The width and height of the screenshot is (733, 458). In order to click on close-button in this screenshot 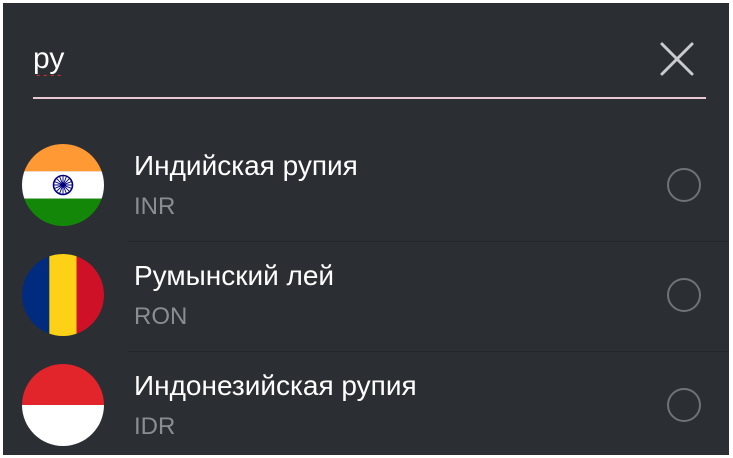, I will do `click(677, 59)`.